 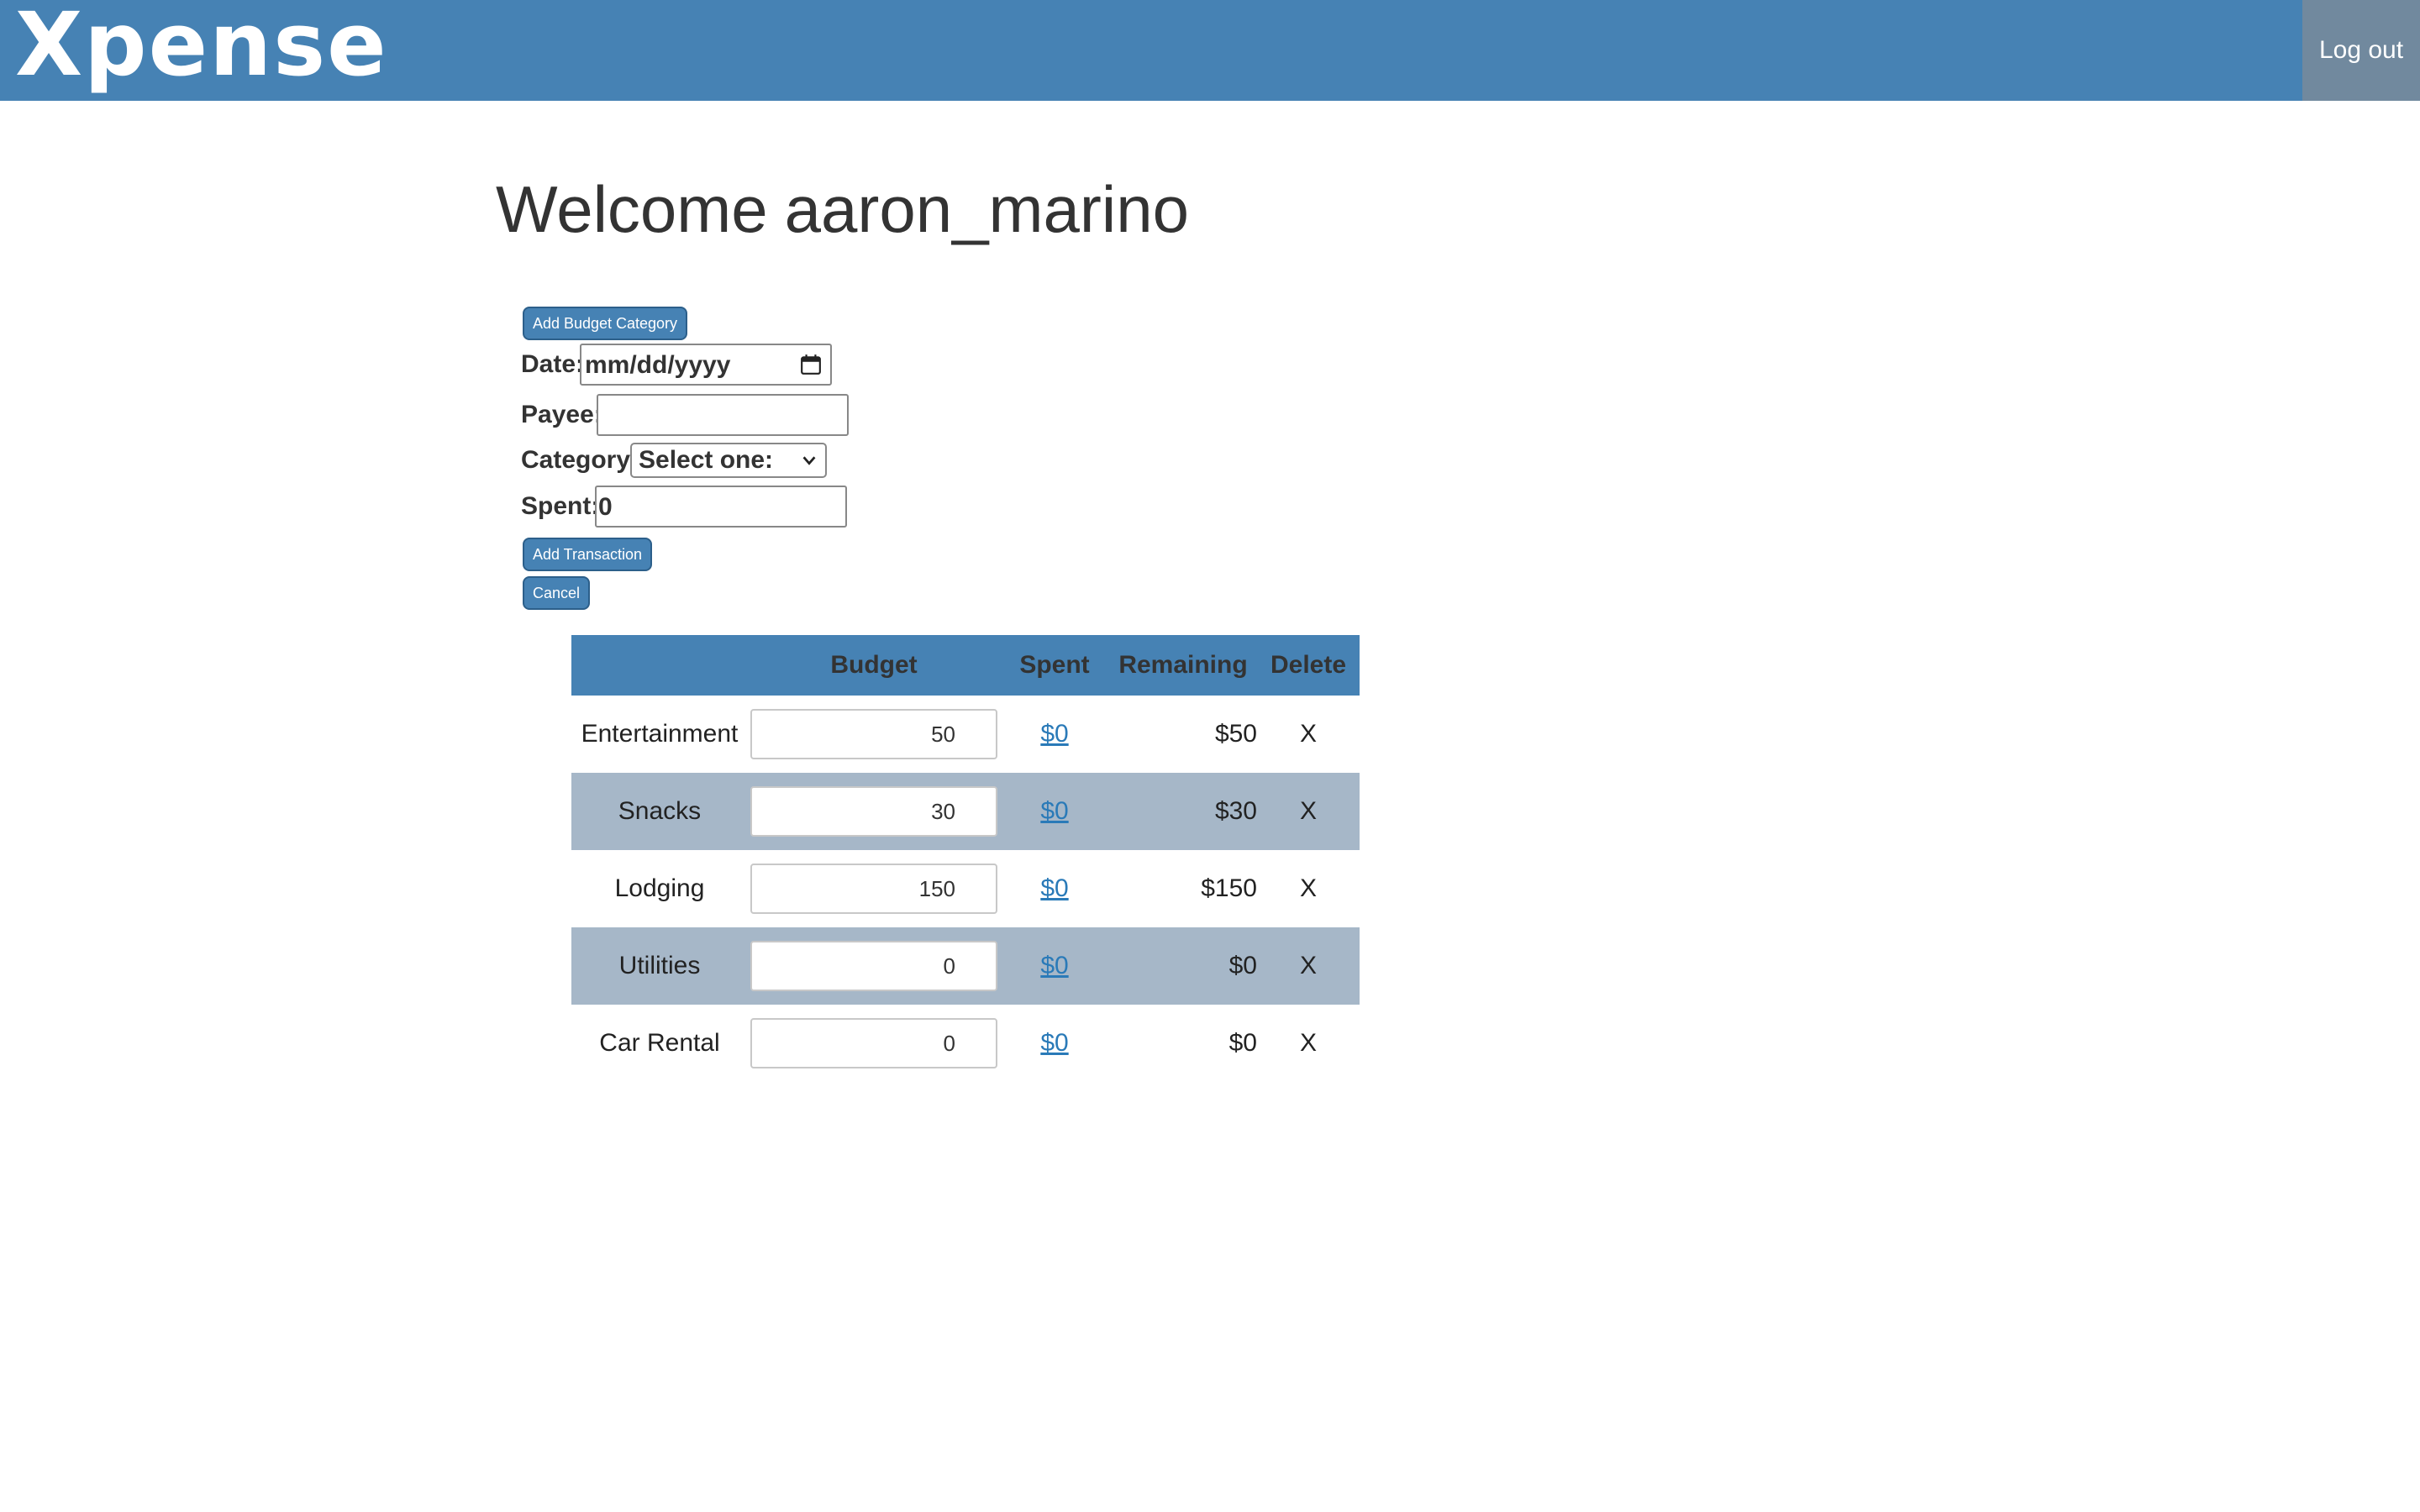 I want to click on header-category, so click(x=659, y=665).